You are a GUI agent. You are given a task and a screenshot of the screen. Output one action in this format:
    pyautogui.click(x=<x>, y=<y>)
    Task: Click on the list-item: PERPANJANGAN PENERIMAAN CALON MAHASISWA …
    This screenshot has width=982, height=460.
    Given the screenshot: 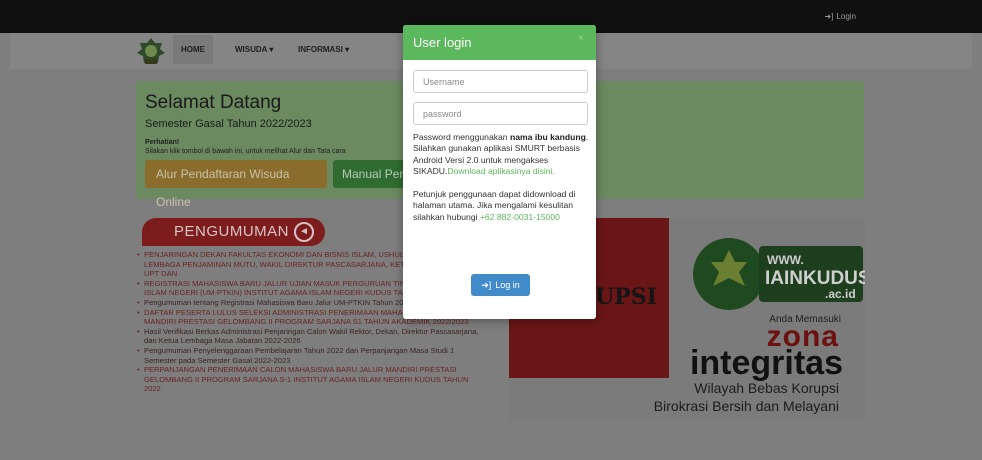 What is the action you would take?
    pyautogui.click(x=310, y=379)
    